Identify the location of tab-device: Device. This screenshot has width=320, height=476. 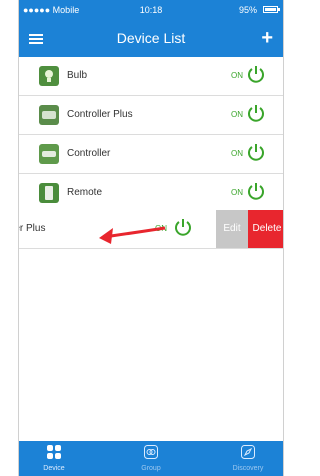
(54, 458).